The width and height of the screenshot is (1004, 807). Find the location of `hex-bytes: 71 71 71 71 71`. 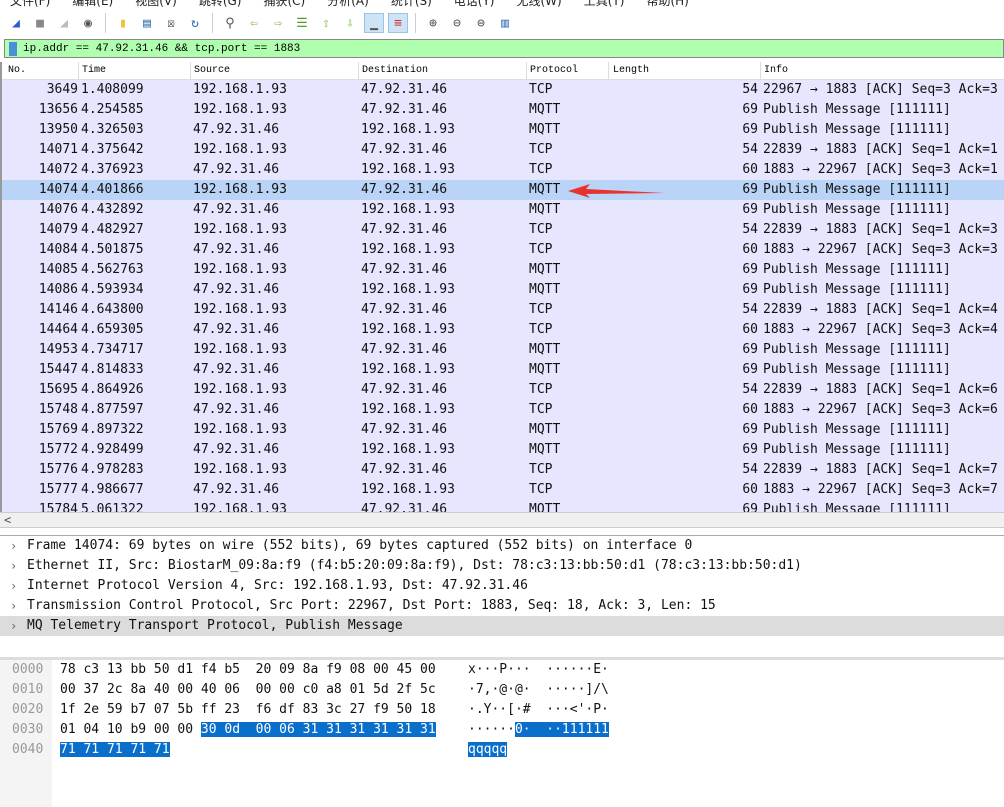

hex-bytes: 71 71 71 71 71 is located at coordinates (115, 750).